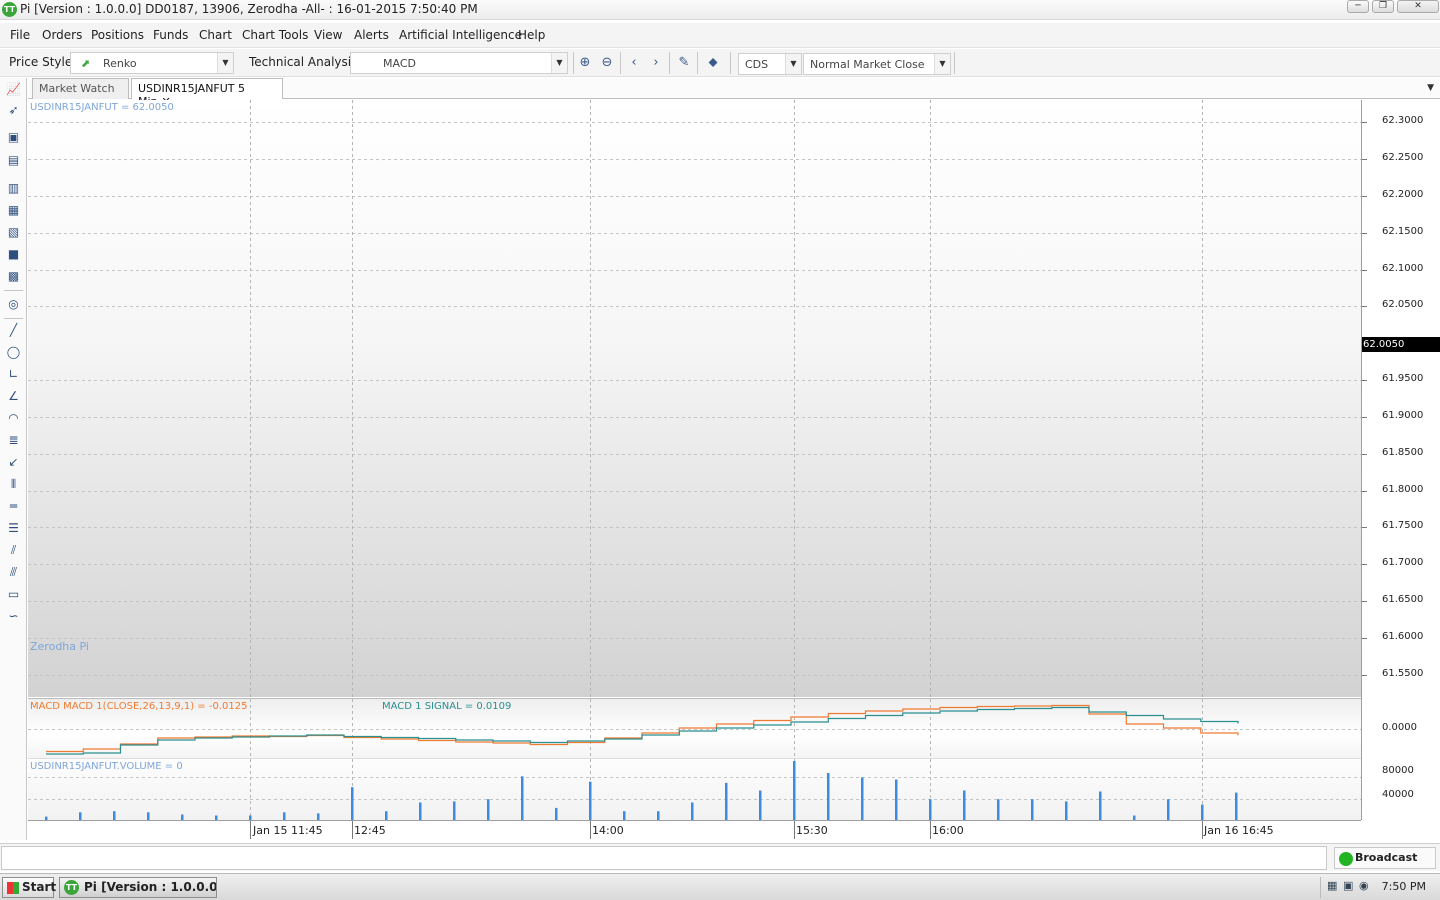 Image resolution: width=1440 pixels, height=900 pixels. What do you see at coordinates (13, 396) in the screenshot?
I see `angle-icon: ∠` at bounding box center [13, 396].